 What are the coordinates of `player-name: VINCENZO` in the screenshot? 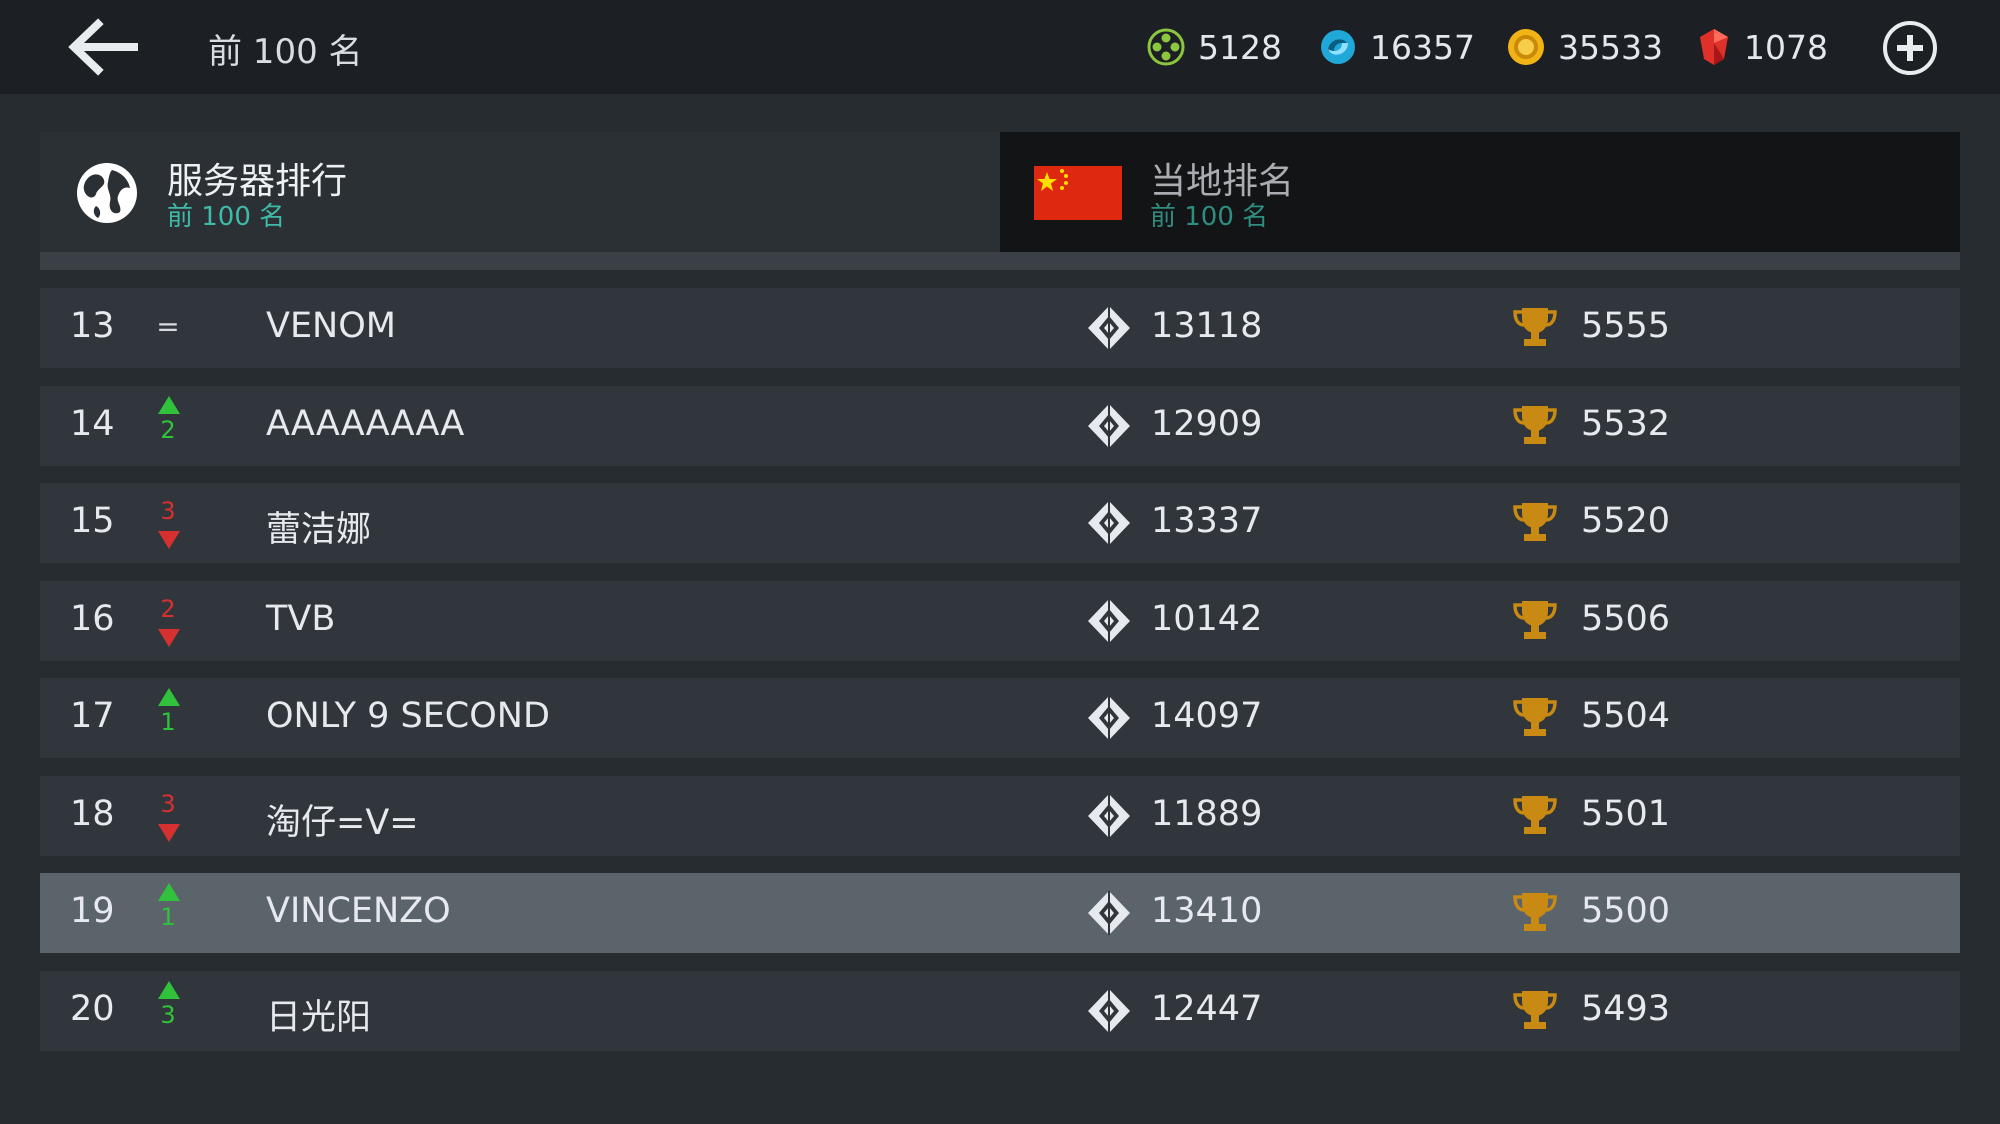 It's located at (358, 911).